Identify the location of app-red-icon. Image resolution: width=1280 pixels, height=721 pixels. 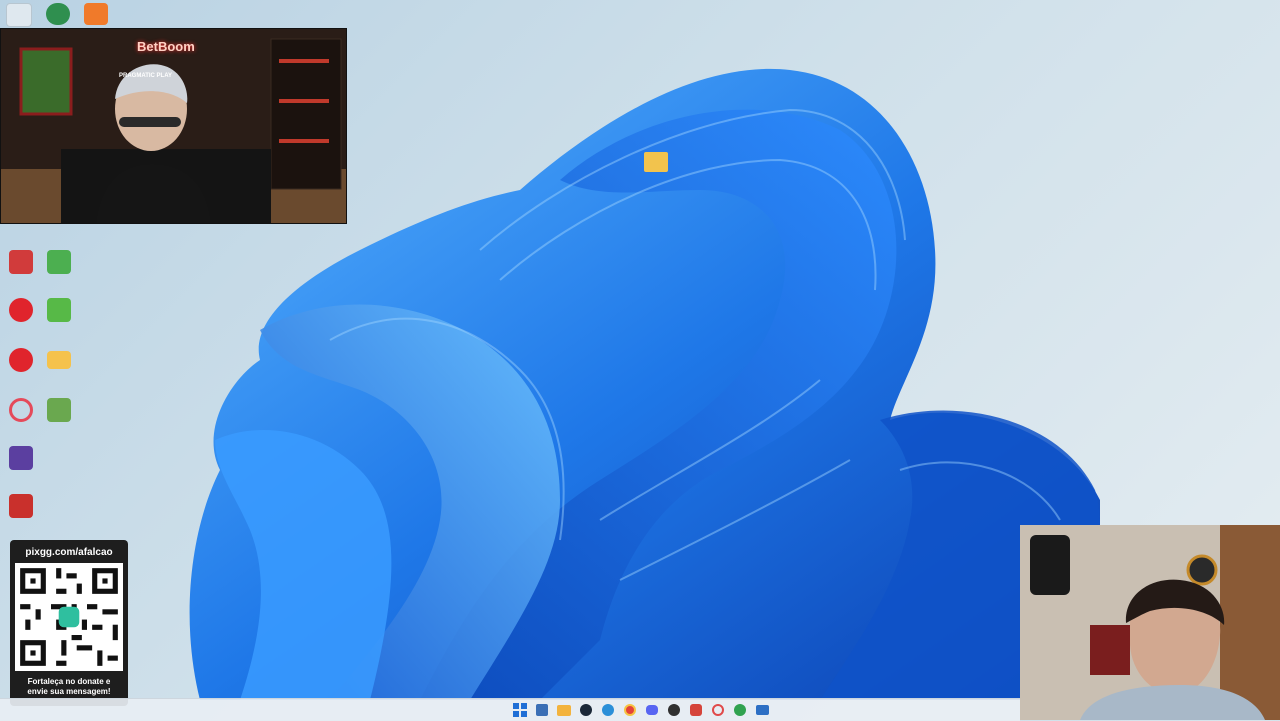
(21, 506).